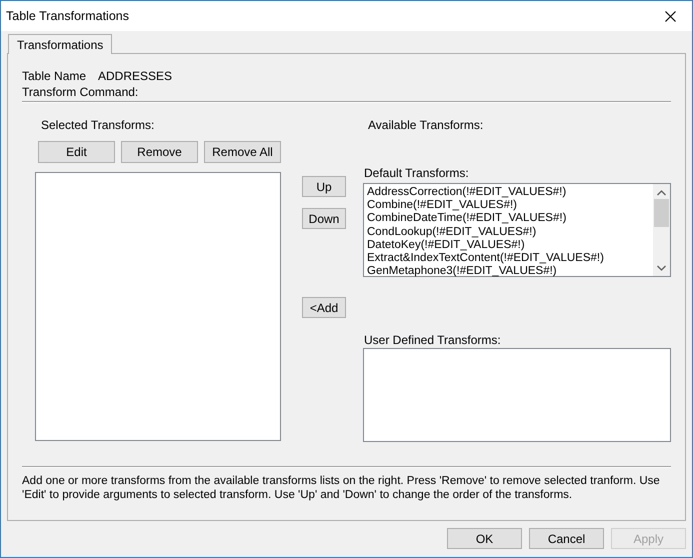 This screenshot has width=693, height=558. I want to click on remove-button: Remove, so click(159, 152).